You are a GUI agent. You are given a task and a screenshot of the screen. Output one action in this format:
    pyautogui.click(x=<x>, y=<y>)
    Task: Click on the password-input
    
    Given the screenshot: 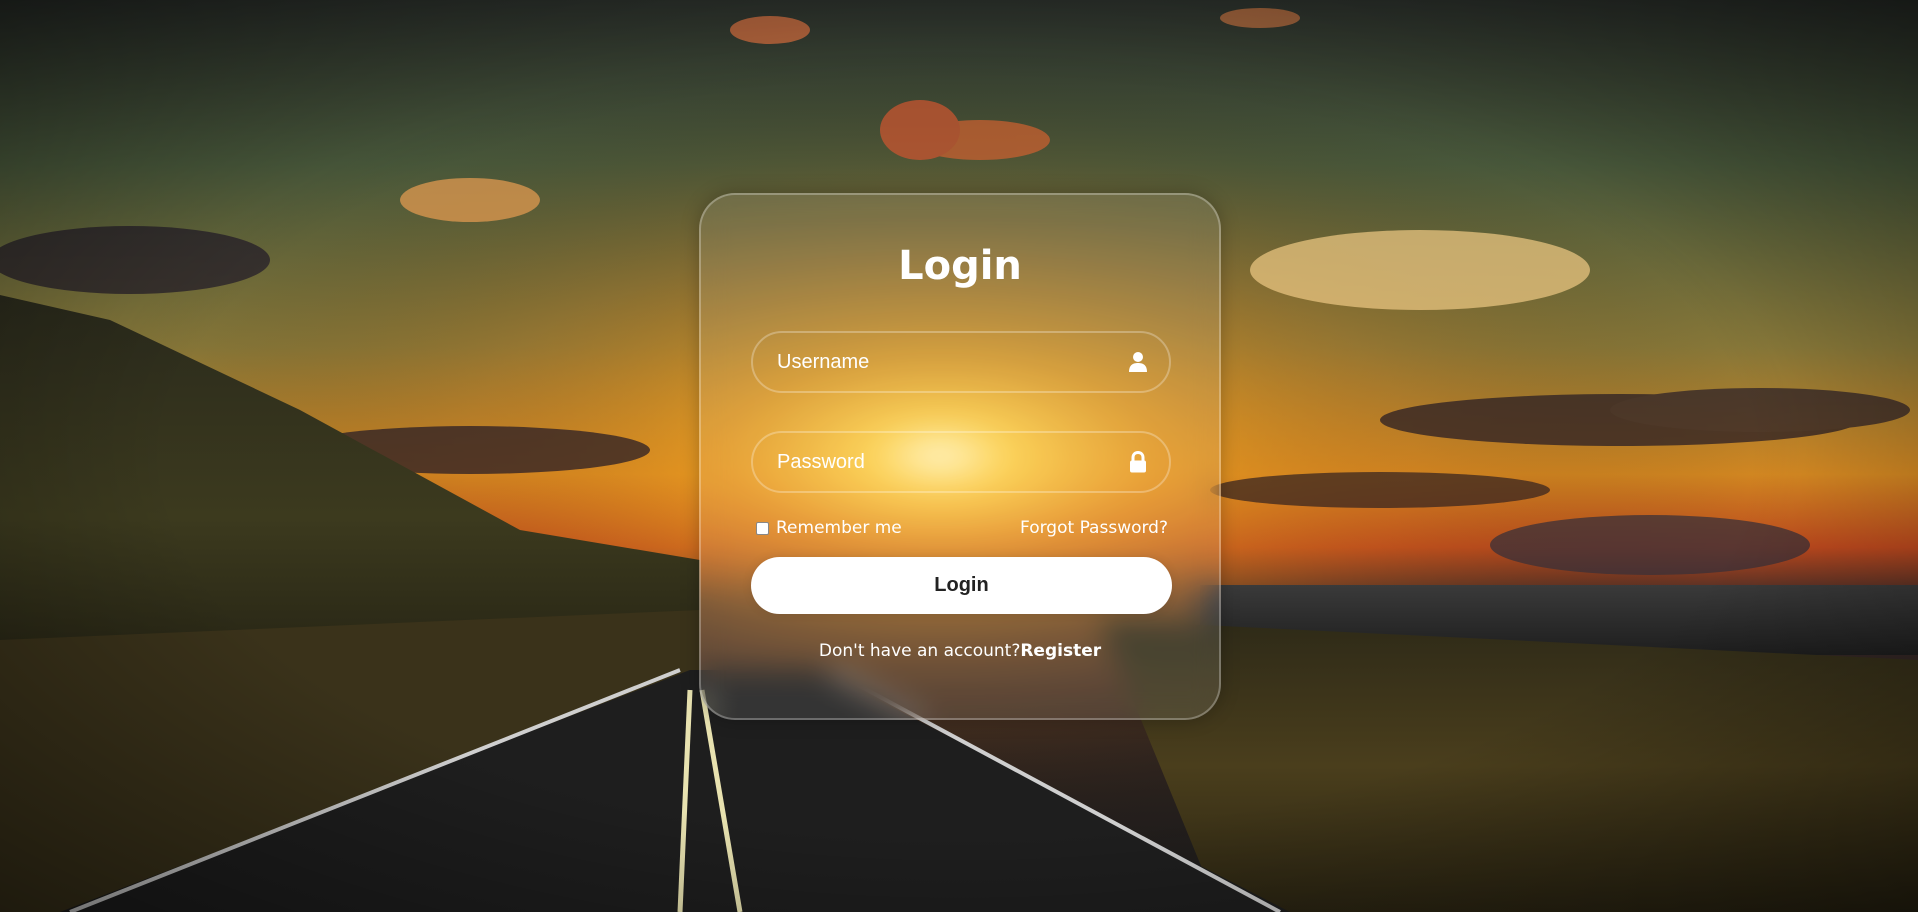 What is the action you would take?
    pyautogui.click(x=961, y=462)
    